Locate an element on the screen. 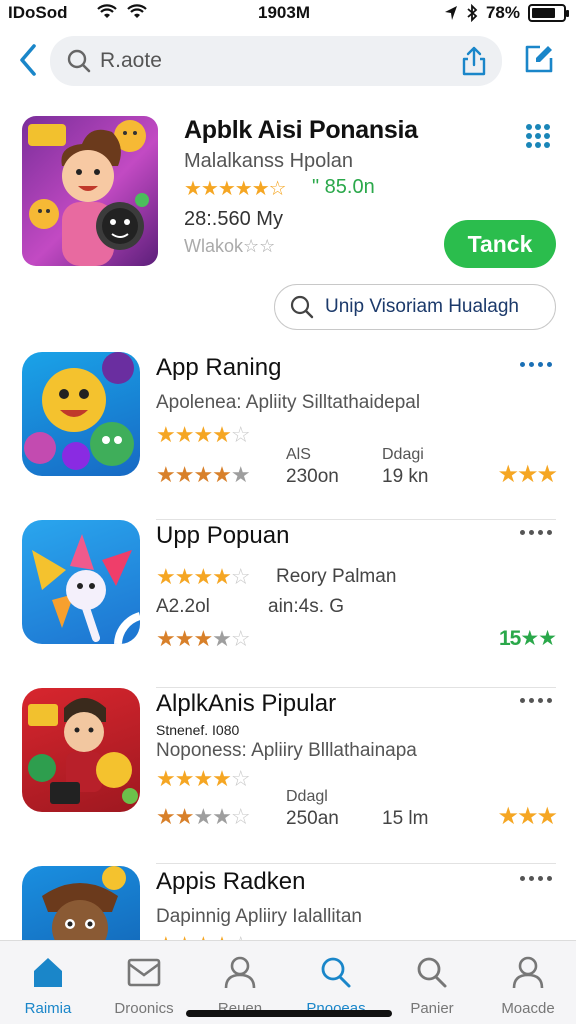 The height and width of the screenshot is (1024, 576). tab-5: Moacde is located at coordinates (528, 982).